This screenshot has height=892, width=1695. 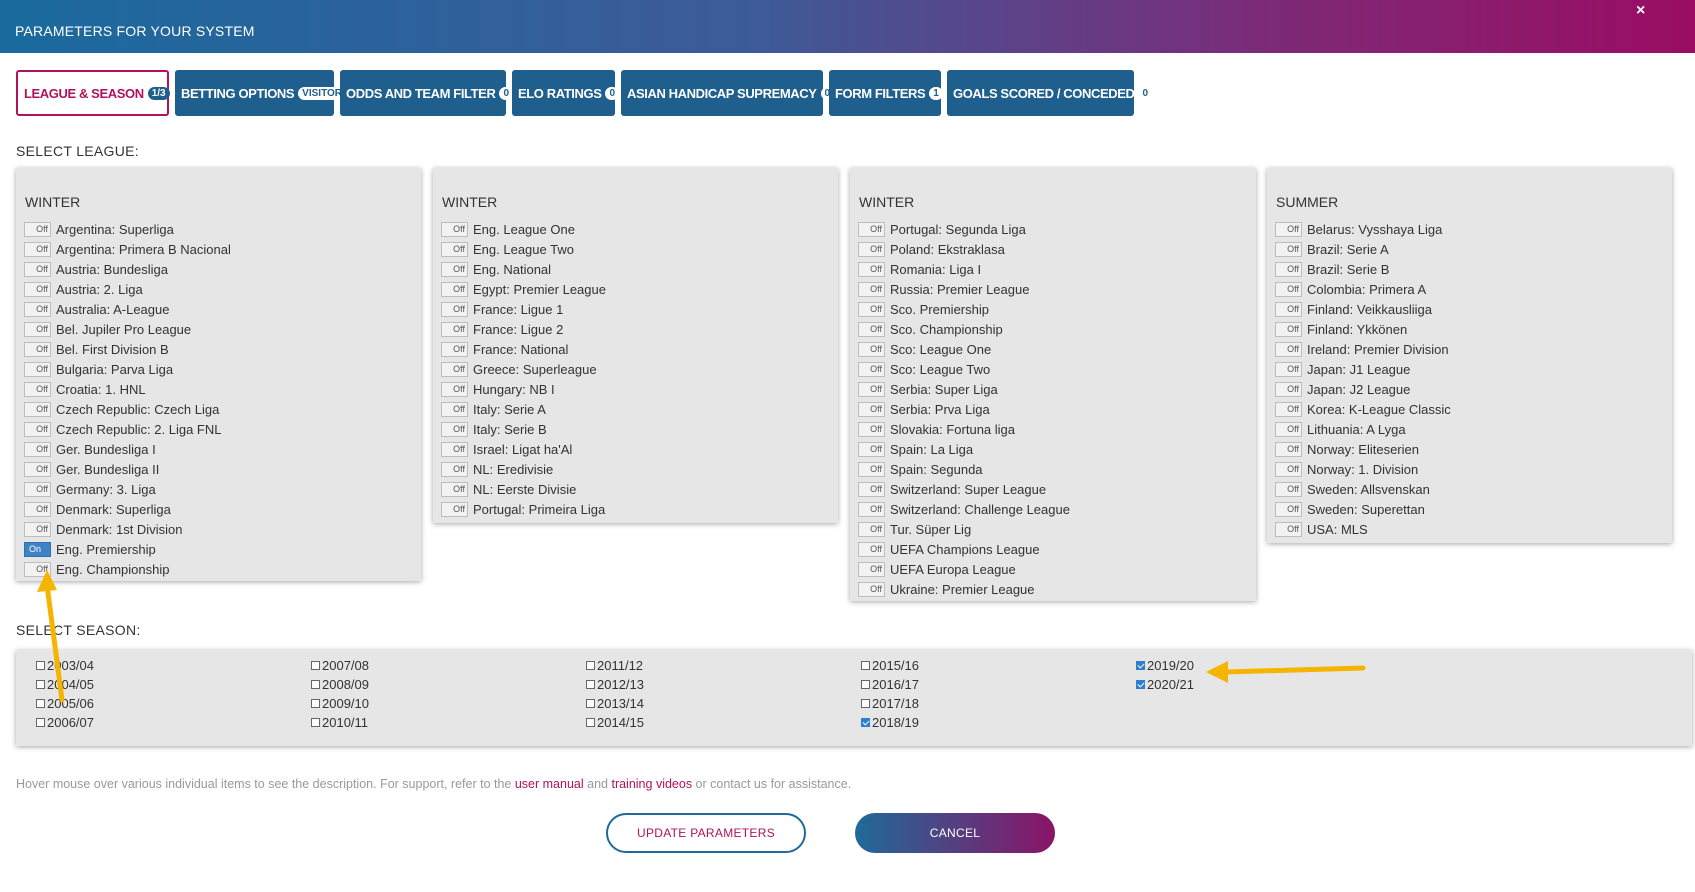 What do you see at coordinates (1050, 93) in the screenshot?
I see `tab-goals-scored-conceded: GOALS SCORED / CONCEDED 0` at bounding box center [1050, 93].